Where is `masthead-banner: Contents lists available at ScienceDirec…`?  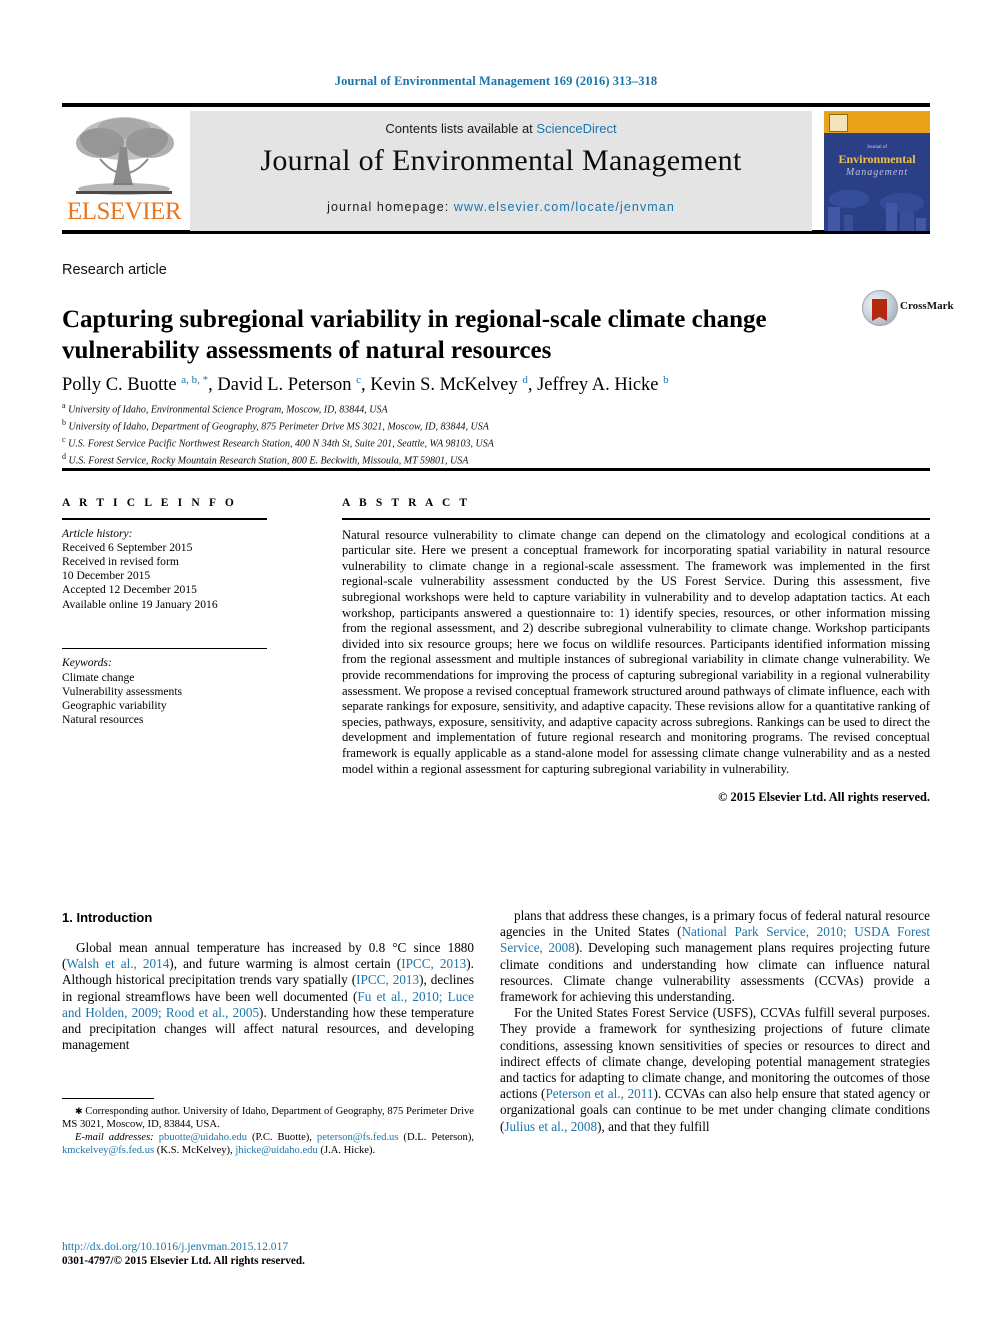 masthead-banner: Contents lists available at ScienceDirec… is located at coordinates (501, 171).